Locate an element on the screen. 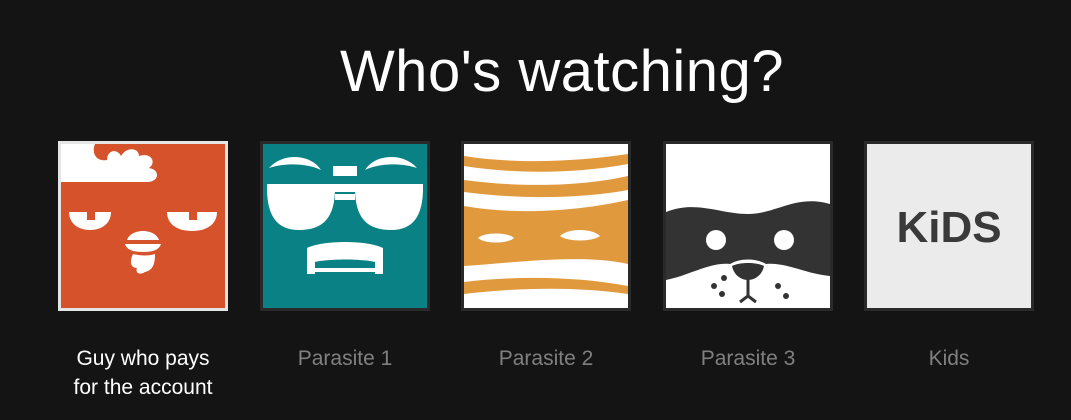 Image resolution: width=1071 pixels, height=420 pixels. chicken-avatar-icon is located at coordinates (143, 226).